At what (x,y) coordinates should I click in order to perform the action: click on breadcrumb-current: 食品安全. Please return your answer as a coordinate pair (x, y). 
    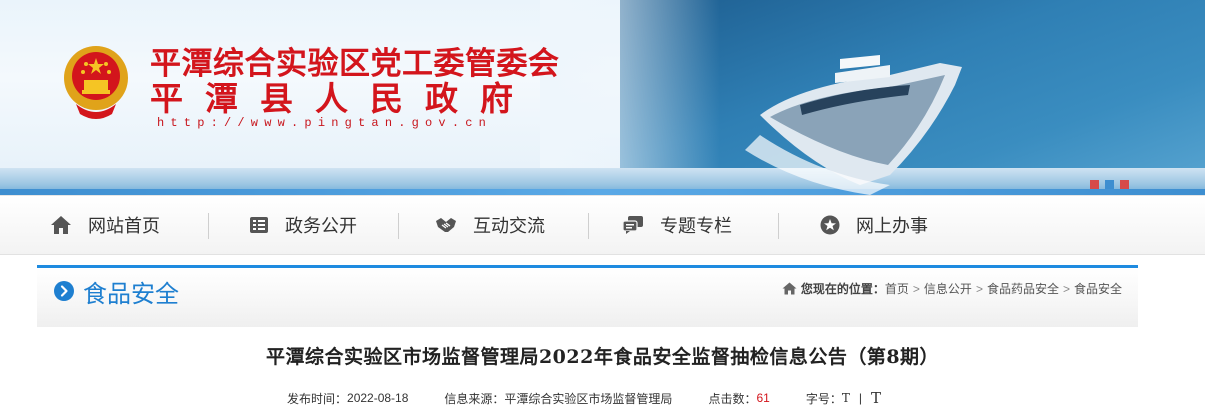
    Looking at the image, I should click on (1098, 288).